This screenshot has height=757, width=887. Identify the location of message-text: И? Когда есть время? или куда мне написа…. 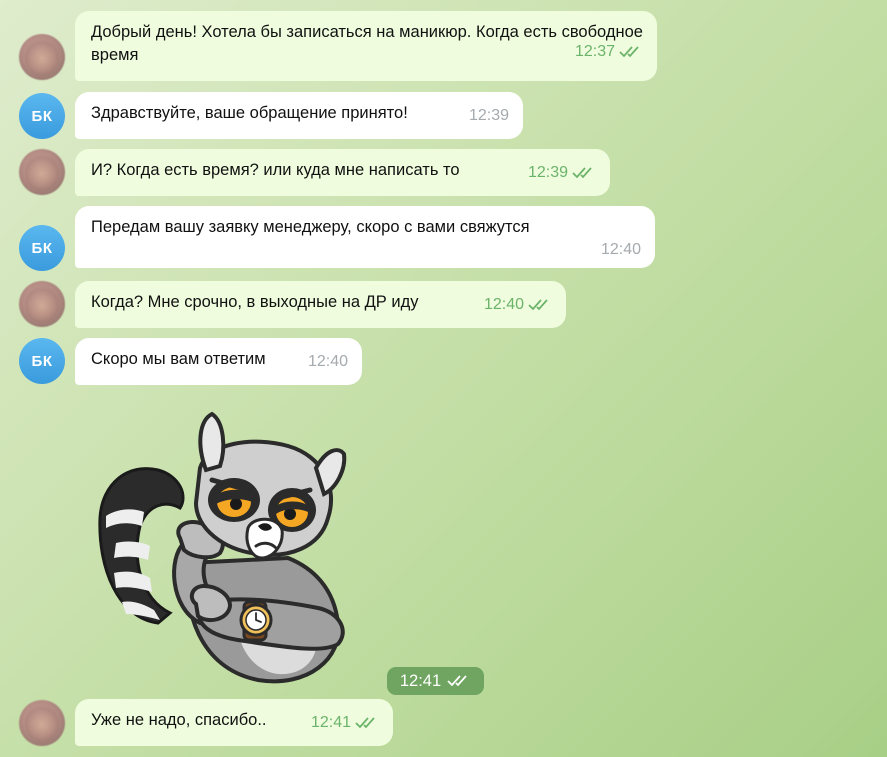
(275, 170).